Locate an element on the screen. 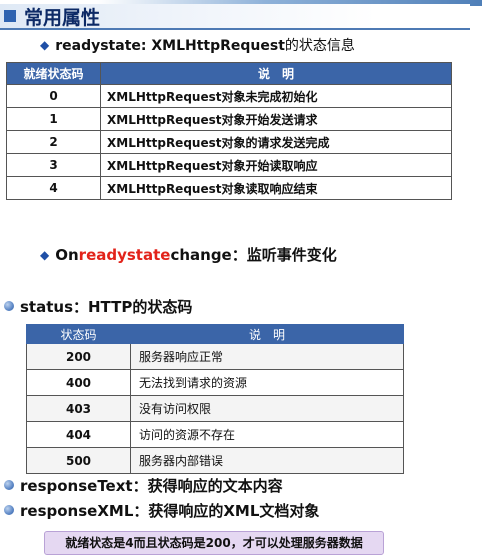 Image resolution: width=482 pixels, height=560 pixels. status-code: 500 is located at coordinates (78, 460).